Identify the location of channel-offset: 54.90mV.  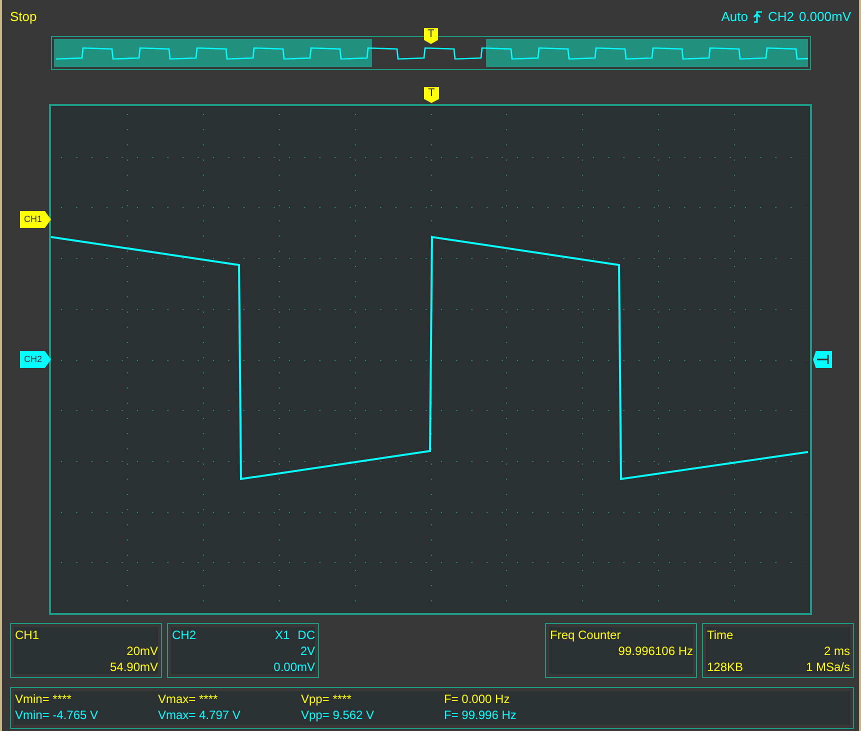
(134, 667).